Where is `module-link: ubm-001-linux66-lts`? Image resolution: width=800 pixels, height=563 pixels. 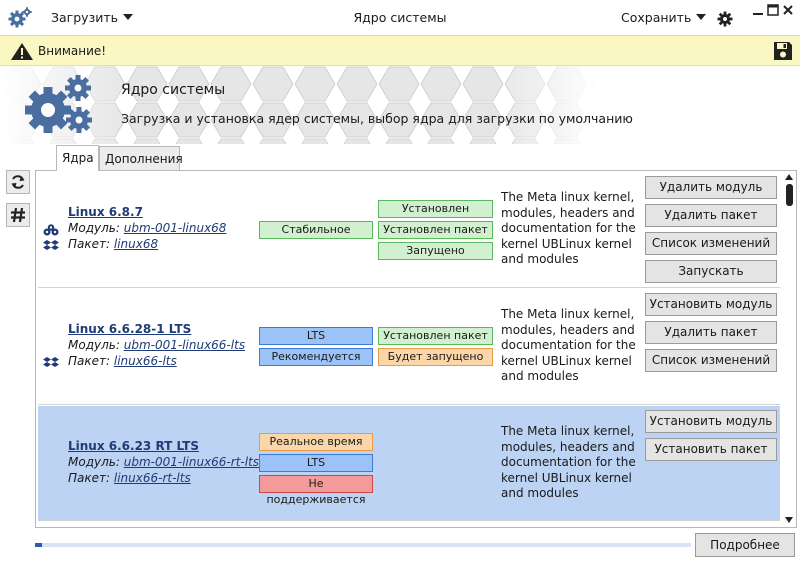 module-link: ubm-001-linux66-lts is located at coordinates (184, 345).